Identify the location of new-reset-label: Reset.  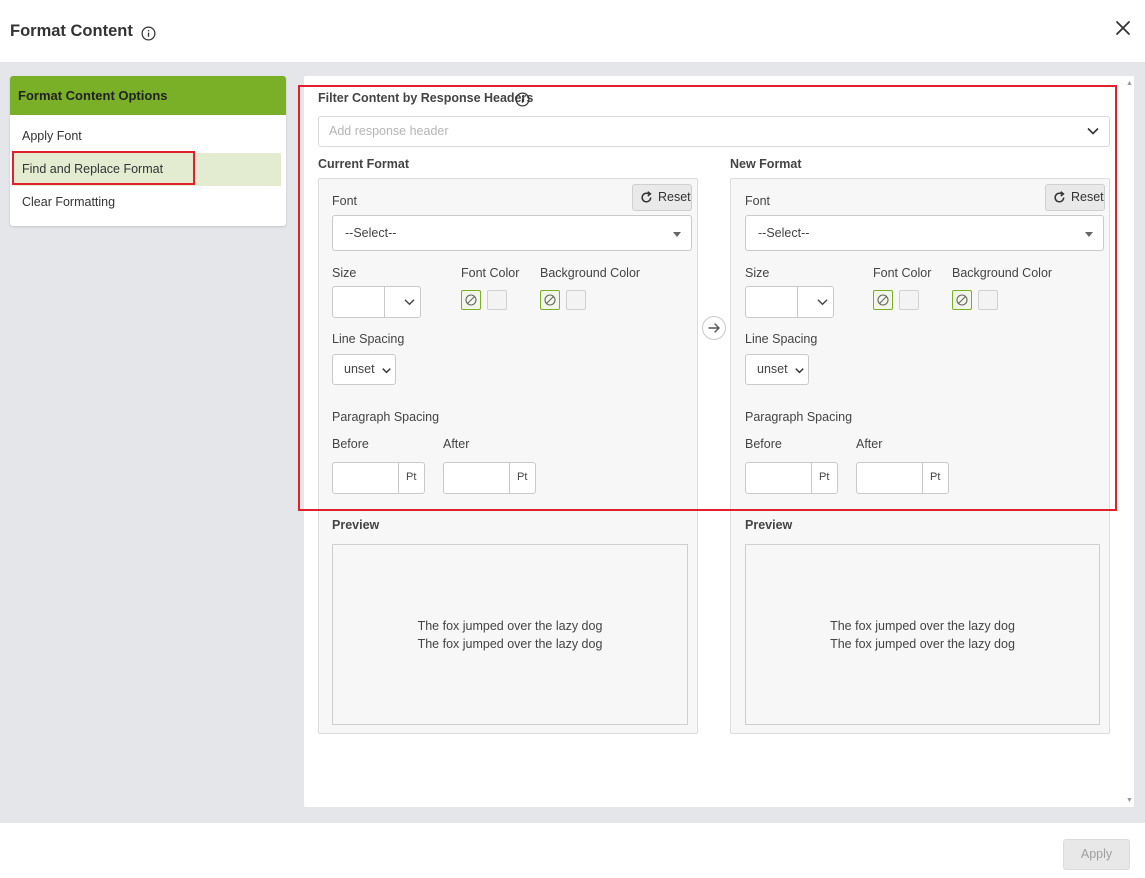
(1087, 197).